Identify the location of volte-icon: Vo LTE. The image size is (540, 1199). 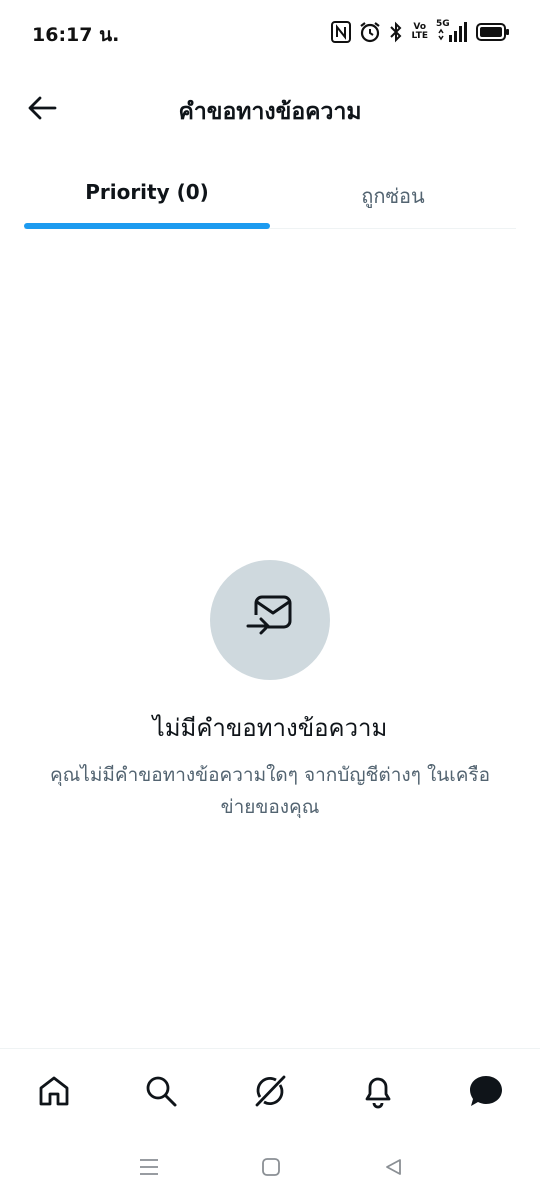
(419, 32).